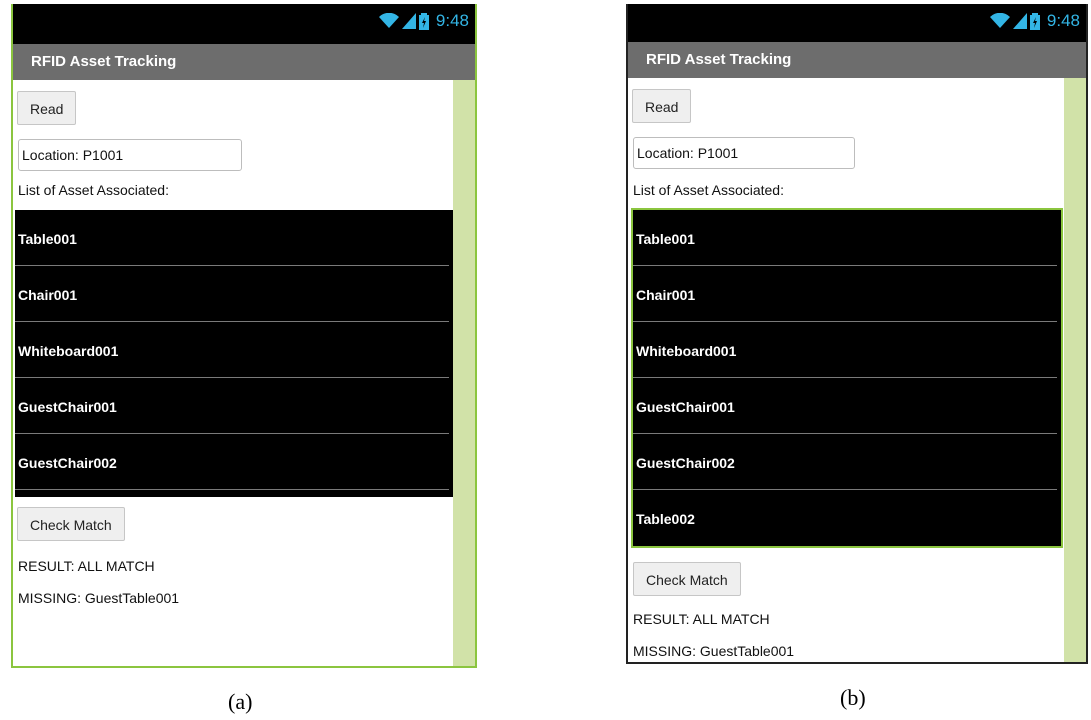  Describe the element at coordinates (232, 489) in the screenshot. I see `divider` at that location.